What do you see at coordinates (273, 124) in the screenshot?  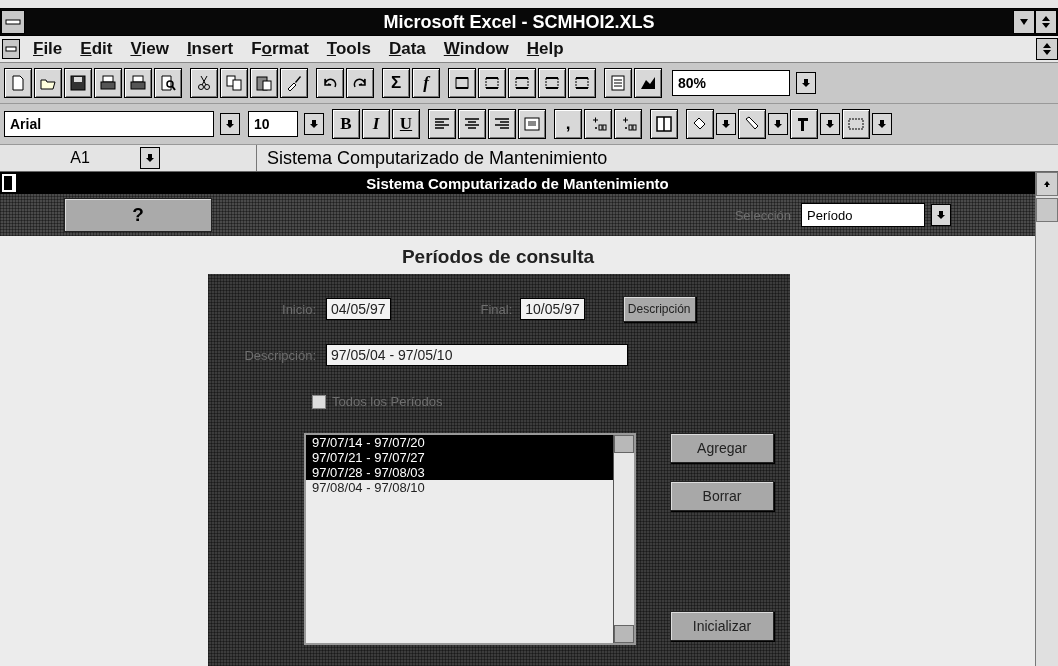 I see `font-size-field: 10` at bounding box center [273, 124].